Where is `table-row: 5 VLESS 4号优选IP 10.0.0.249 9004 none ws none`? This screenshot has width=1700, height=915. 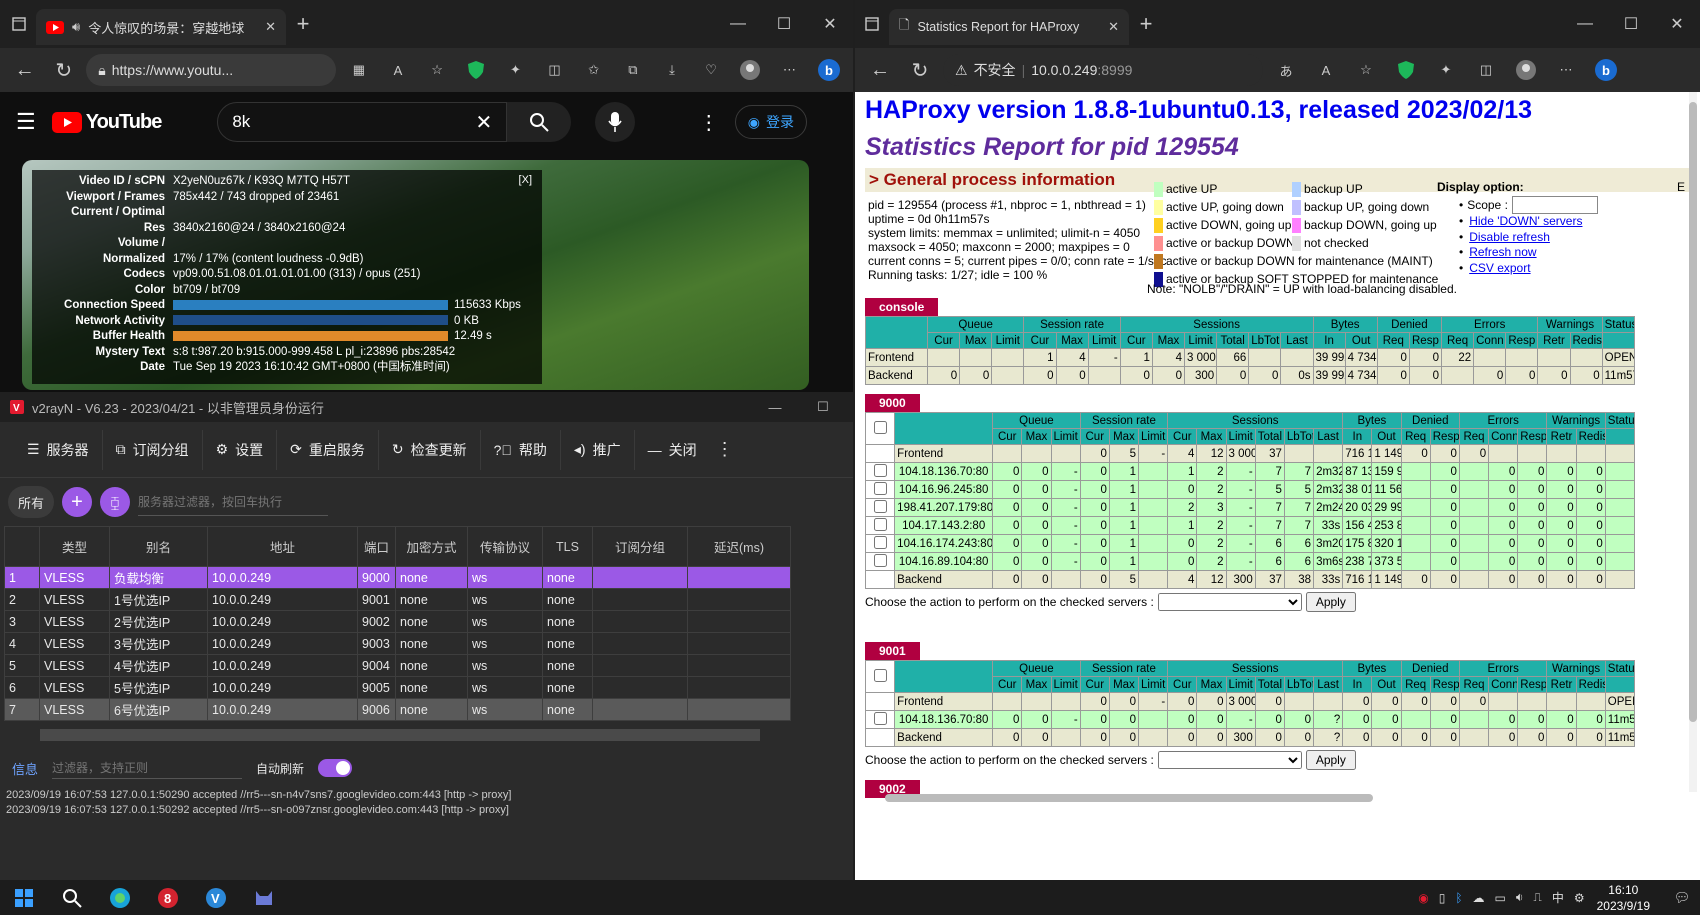 table-row: 5 VLESS 4号优选IP 10.0.0.249 9004 none ws none is located at coordinates (397, 665).